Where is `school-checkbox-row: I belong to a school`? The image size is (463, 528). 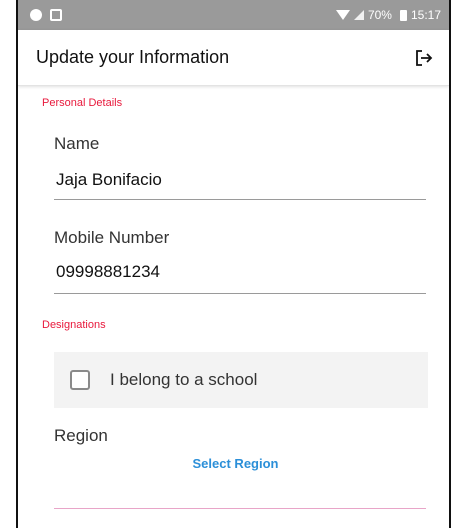 school-checkbox-row: I belong to a school is located at coordinates (241, 380).